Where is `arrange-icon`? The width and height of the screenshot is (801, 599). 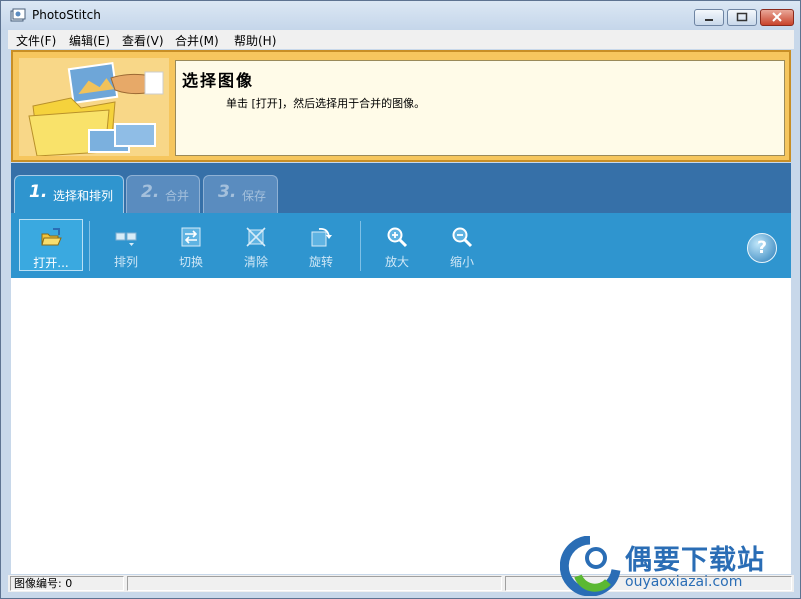 arrange-icon is located at coordinates (126, 239).